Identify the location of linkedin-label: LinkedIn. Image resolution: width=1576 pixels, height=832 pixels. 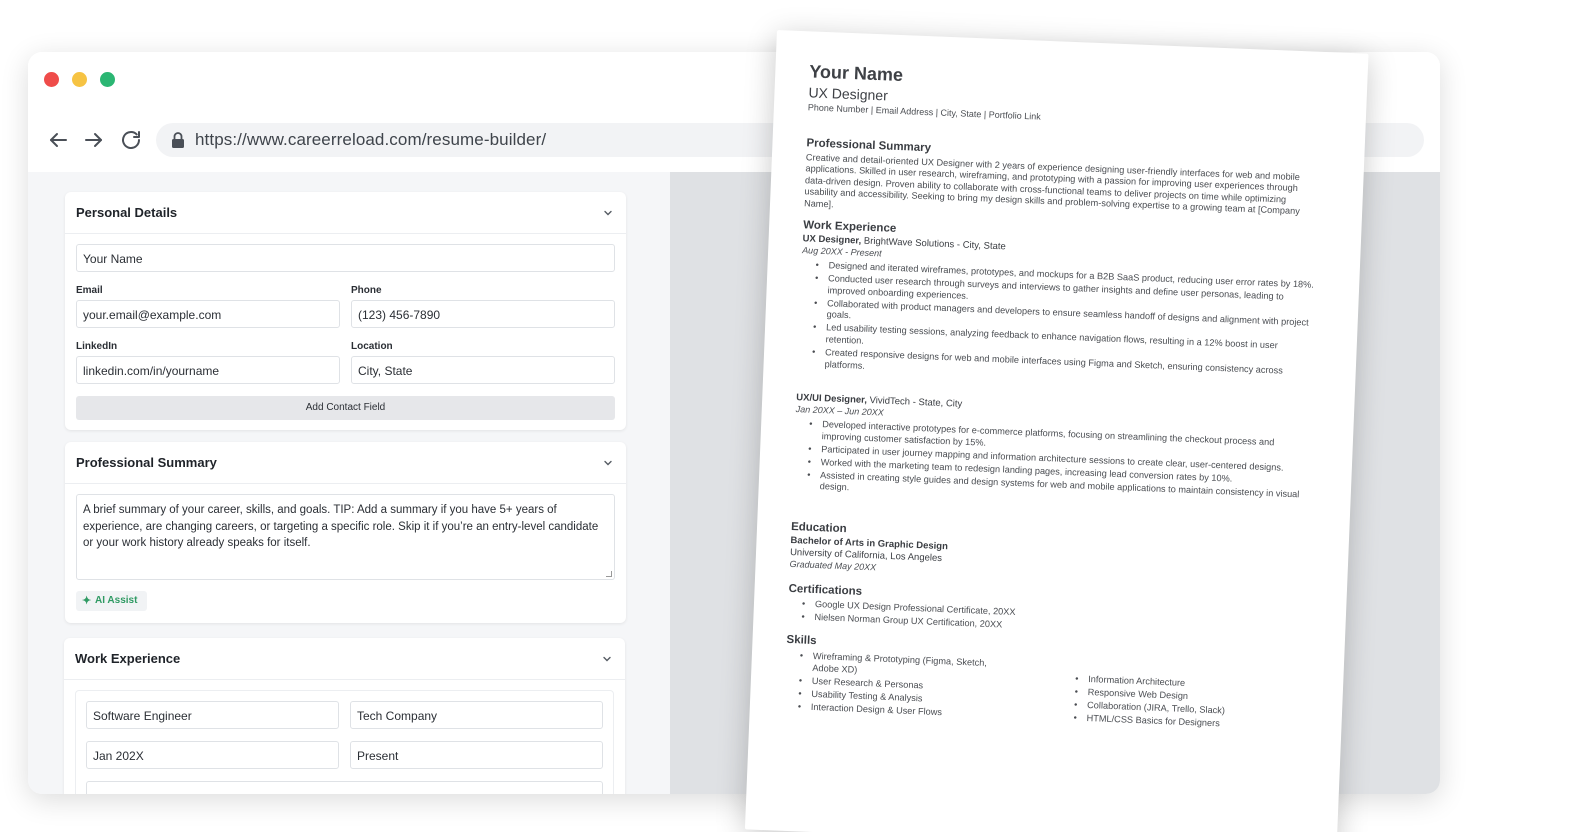
(97, 346).